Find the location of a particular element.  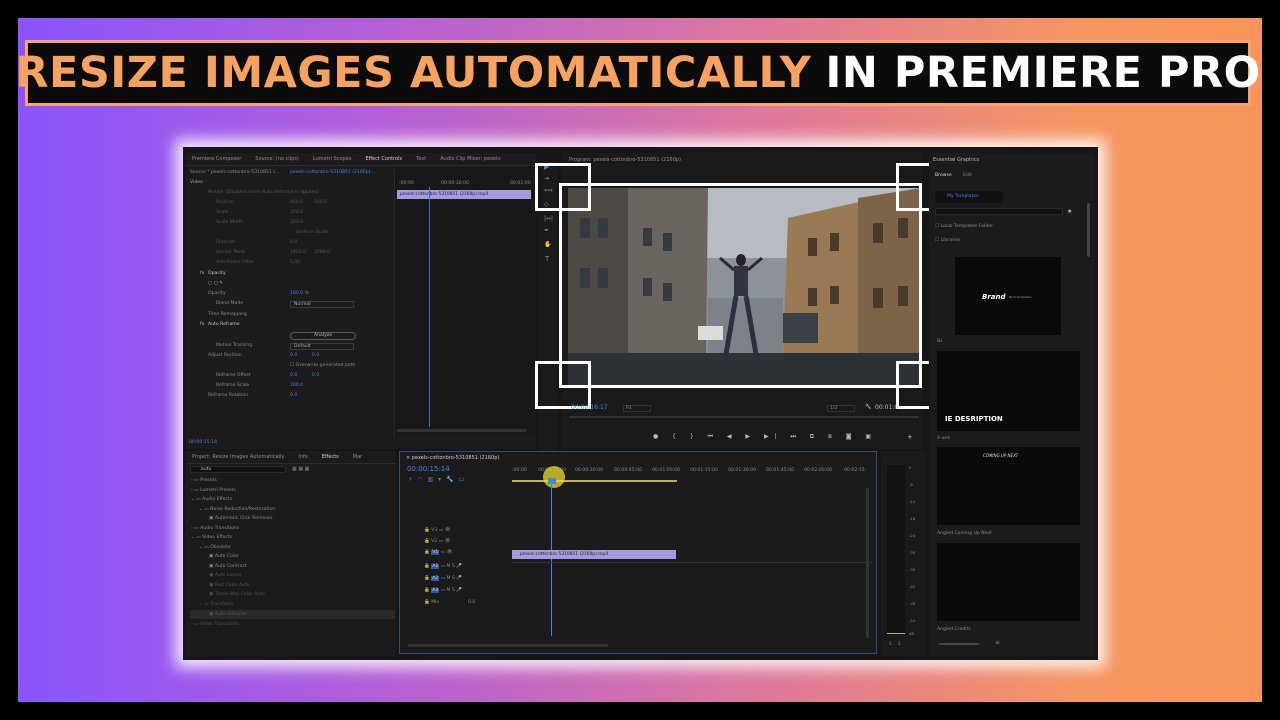

playhead-handle is located at coordinates (552, 481).